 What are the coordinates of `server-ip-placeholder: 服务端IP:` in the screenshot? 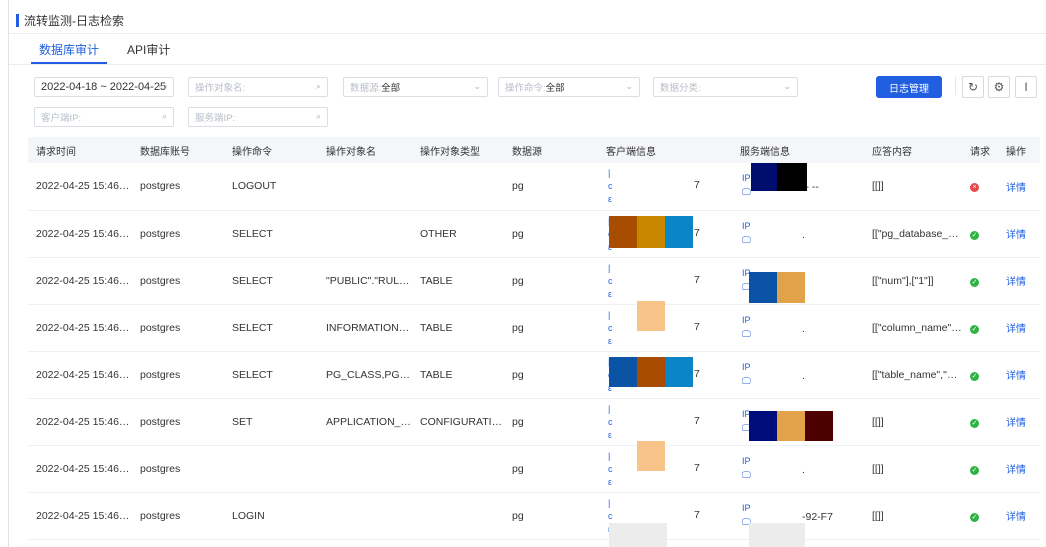 It's located at (215, 118).